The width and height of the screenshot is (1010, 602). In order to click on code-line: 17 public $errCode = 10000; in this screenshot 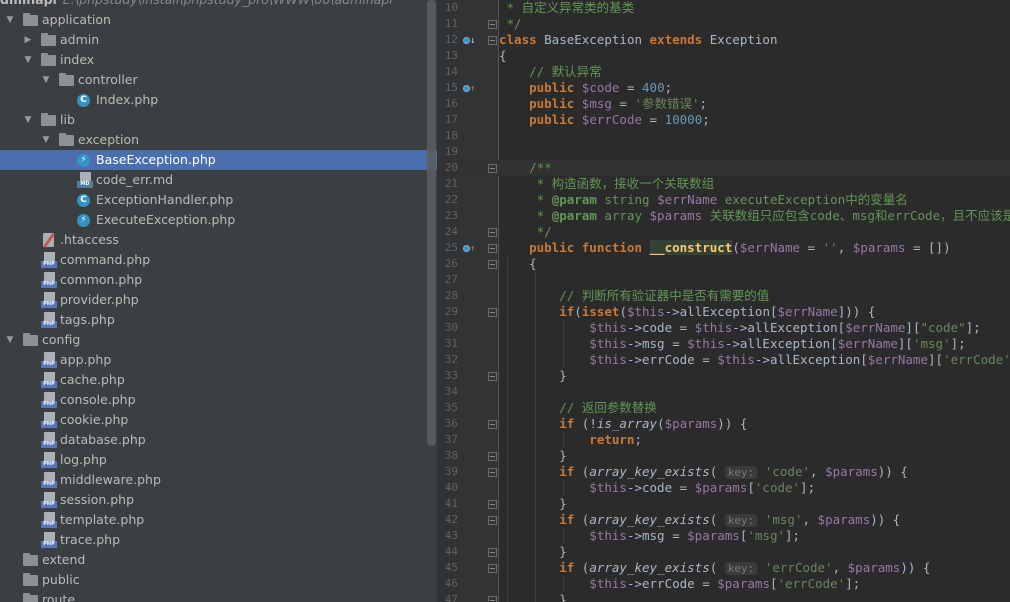, I will do `click(723, 120)`.